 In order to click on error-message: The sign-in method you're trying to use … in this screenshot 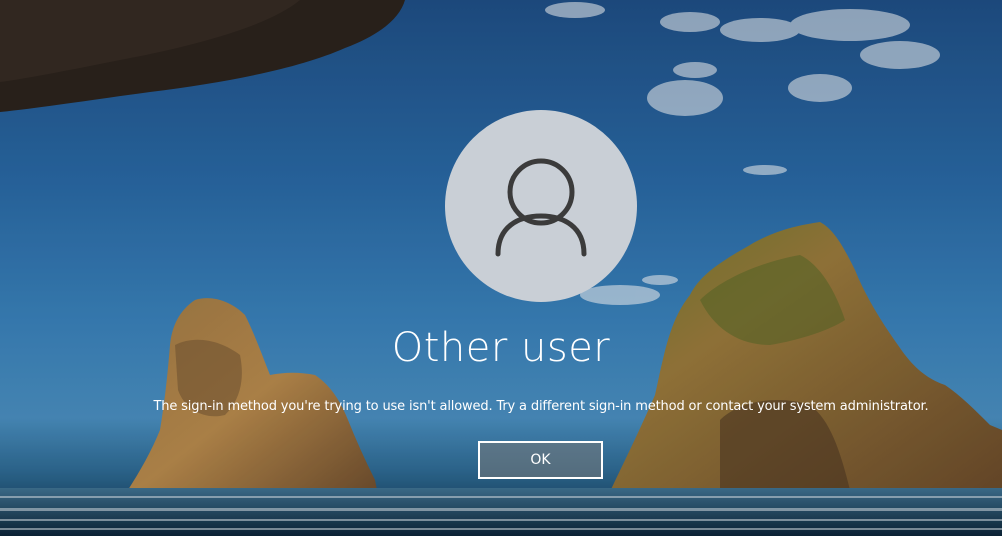, I will do `click(541, 406)`.